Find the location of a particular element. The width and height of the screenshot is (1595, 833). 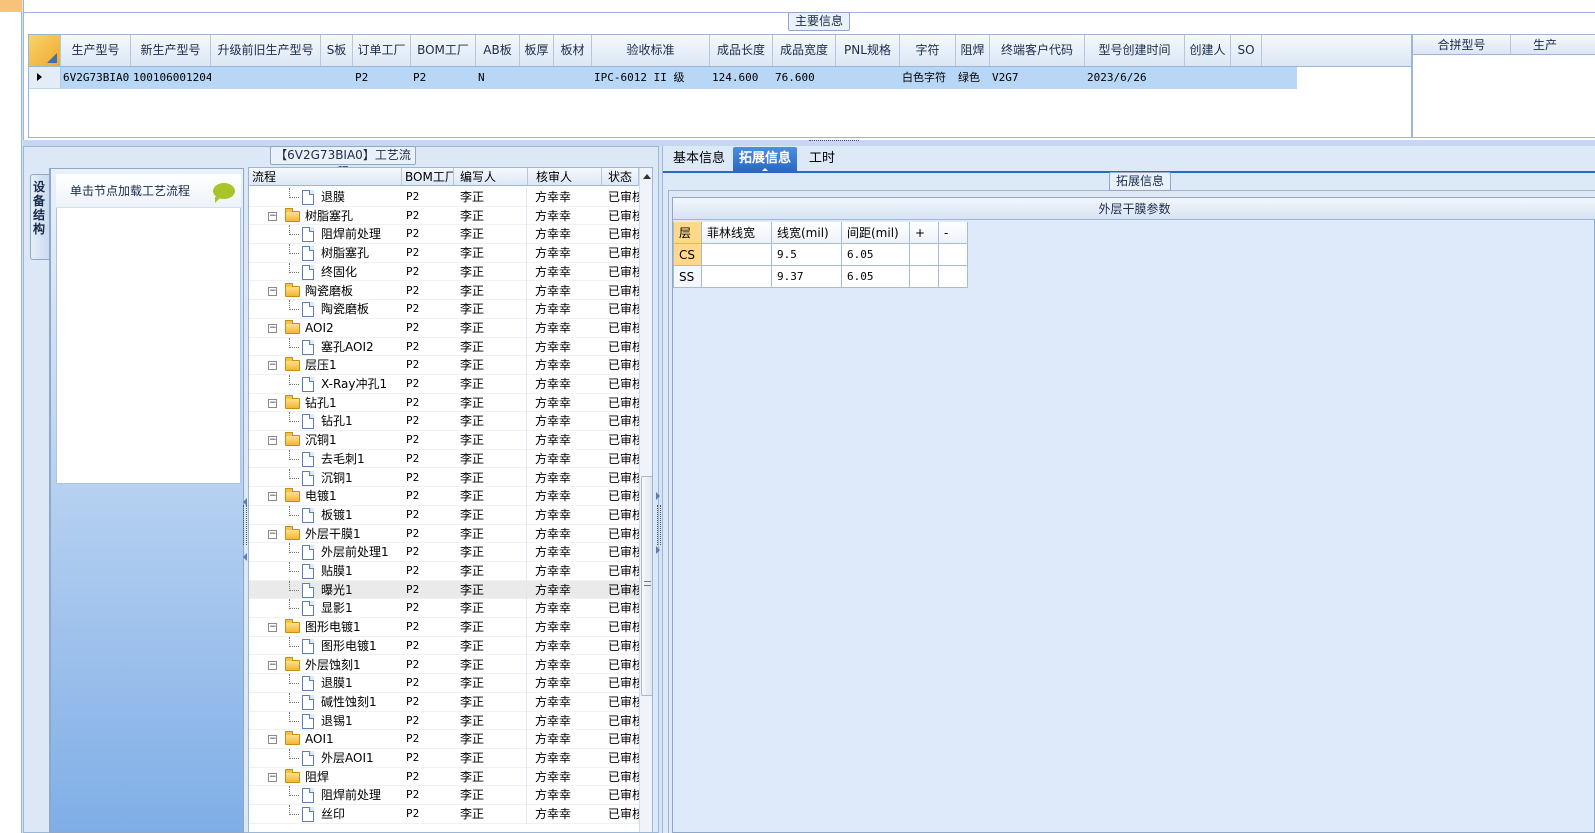

tree-header-writer: 编写人 is located at coordinates (491, 177).